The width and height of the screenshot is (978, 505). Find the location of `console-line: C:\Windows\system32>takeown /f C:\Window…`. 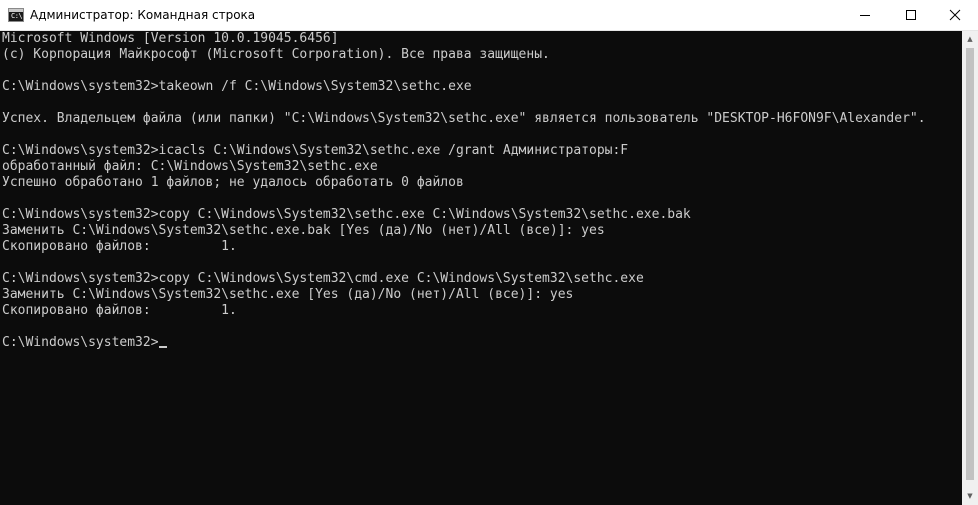

console-line: C:\Windows\system32>takeown /f C:\Window… is located at coordinates (237, 86).